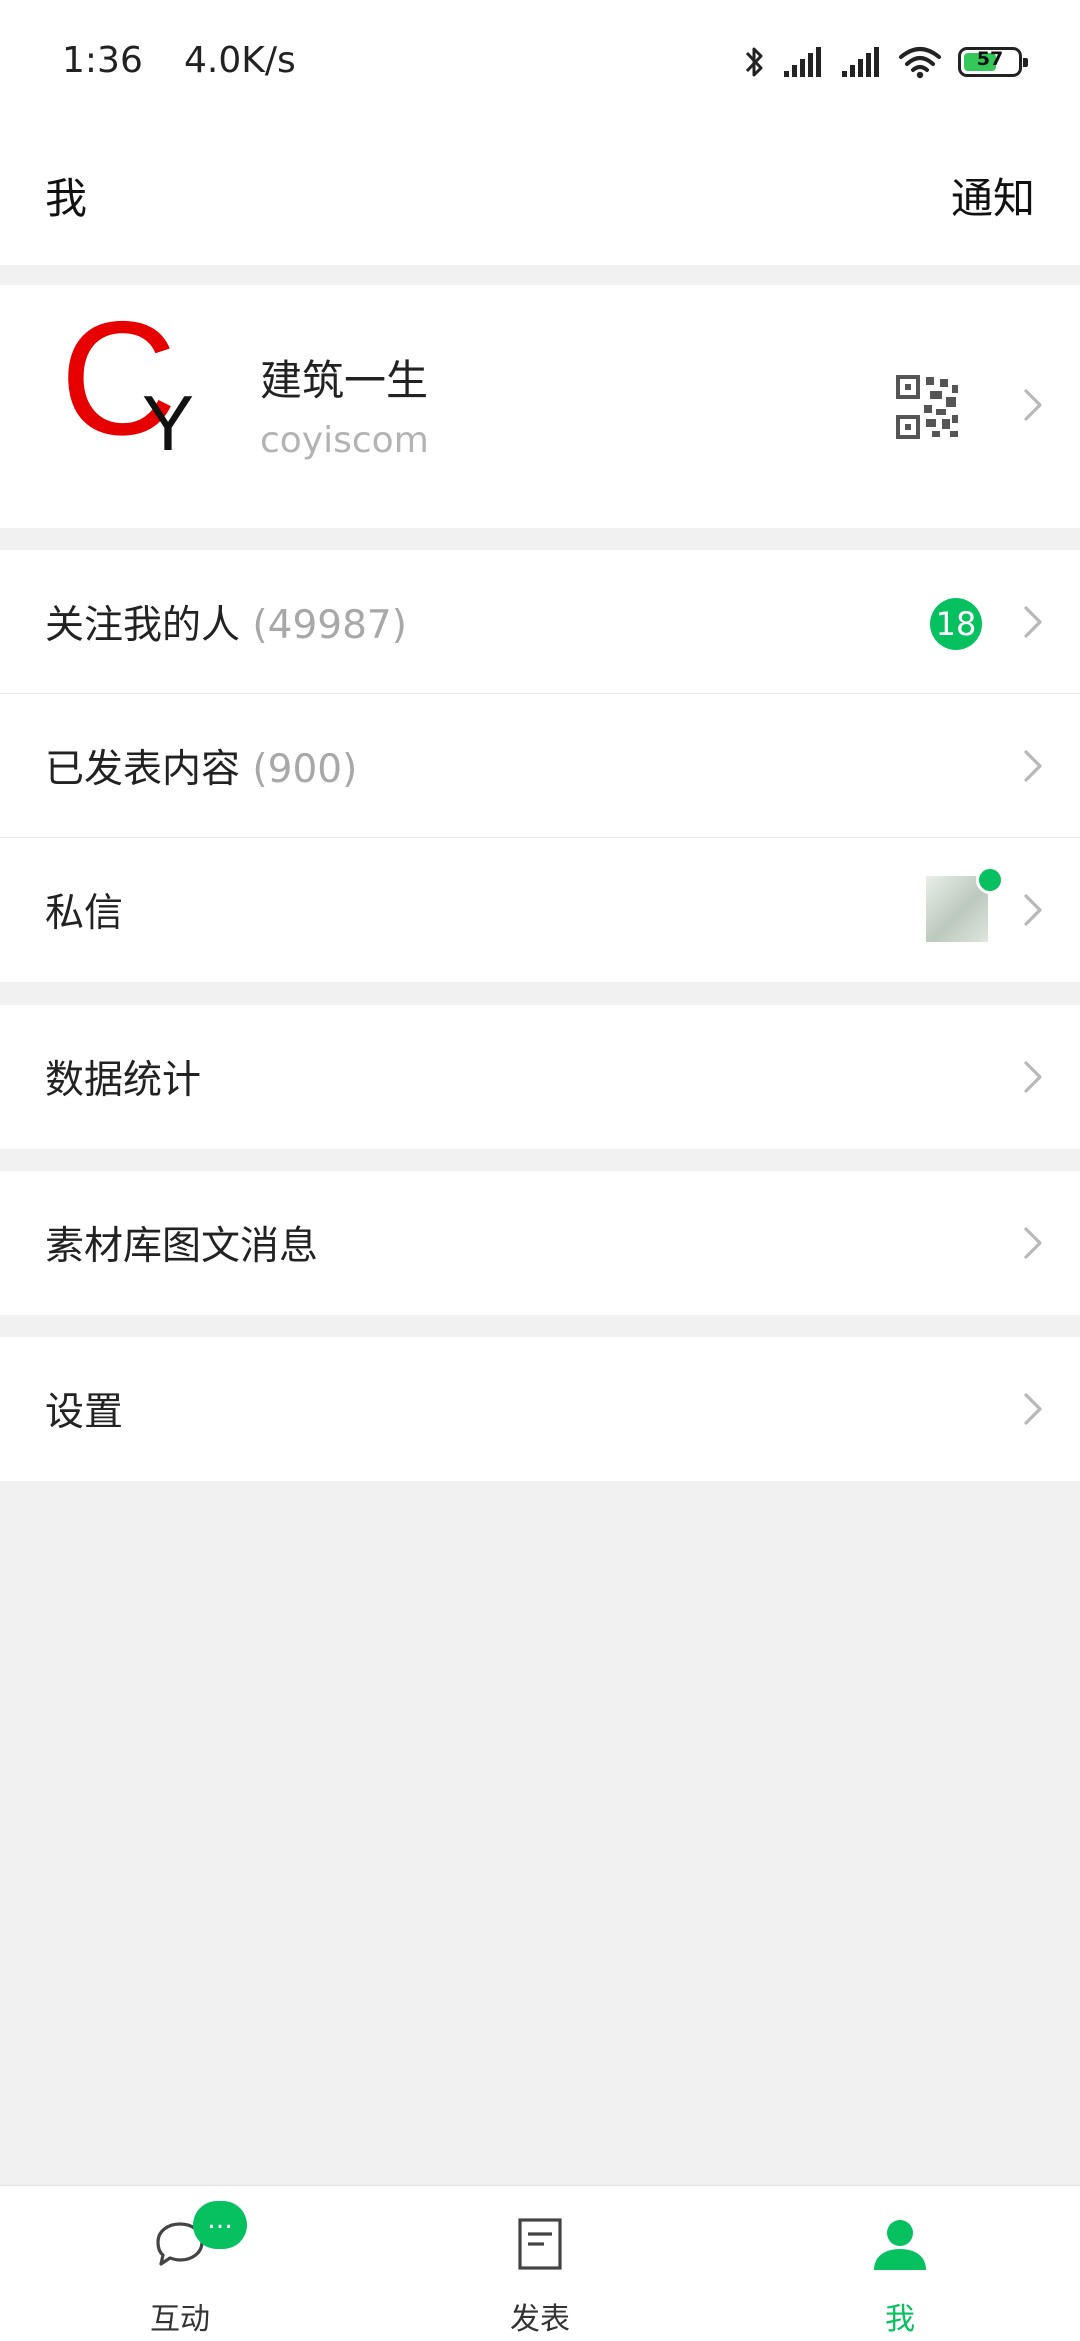  Describe the element at coordinates (344, 440) in the screenshot. I see `profile-account-id: coyiscom` at that location.